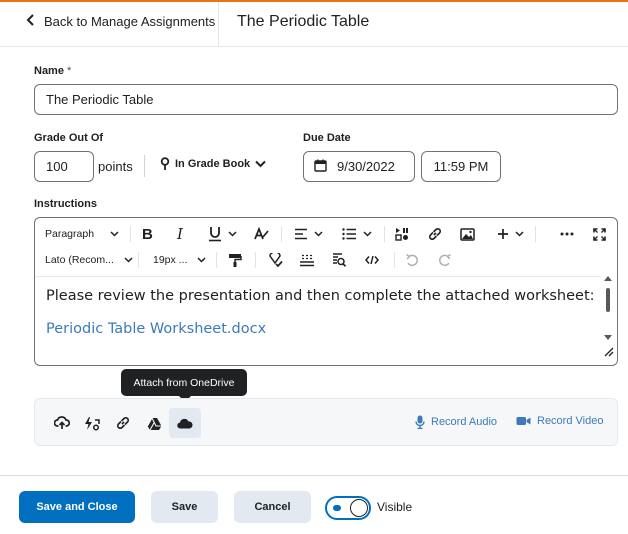  Describe the element at coordinates (57, 166) in the screenshot. I see `grade-input-value: 100` at that location.